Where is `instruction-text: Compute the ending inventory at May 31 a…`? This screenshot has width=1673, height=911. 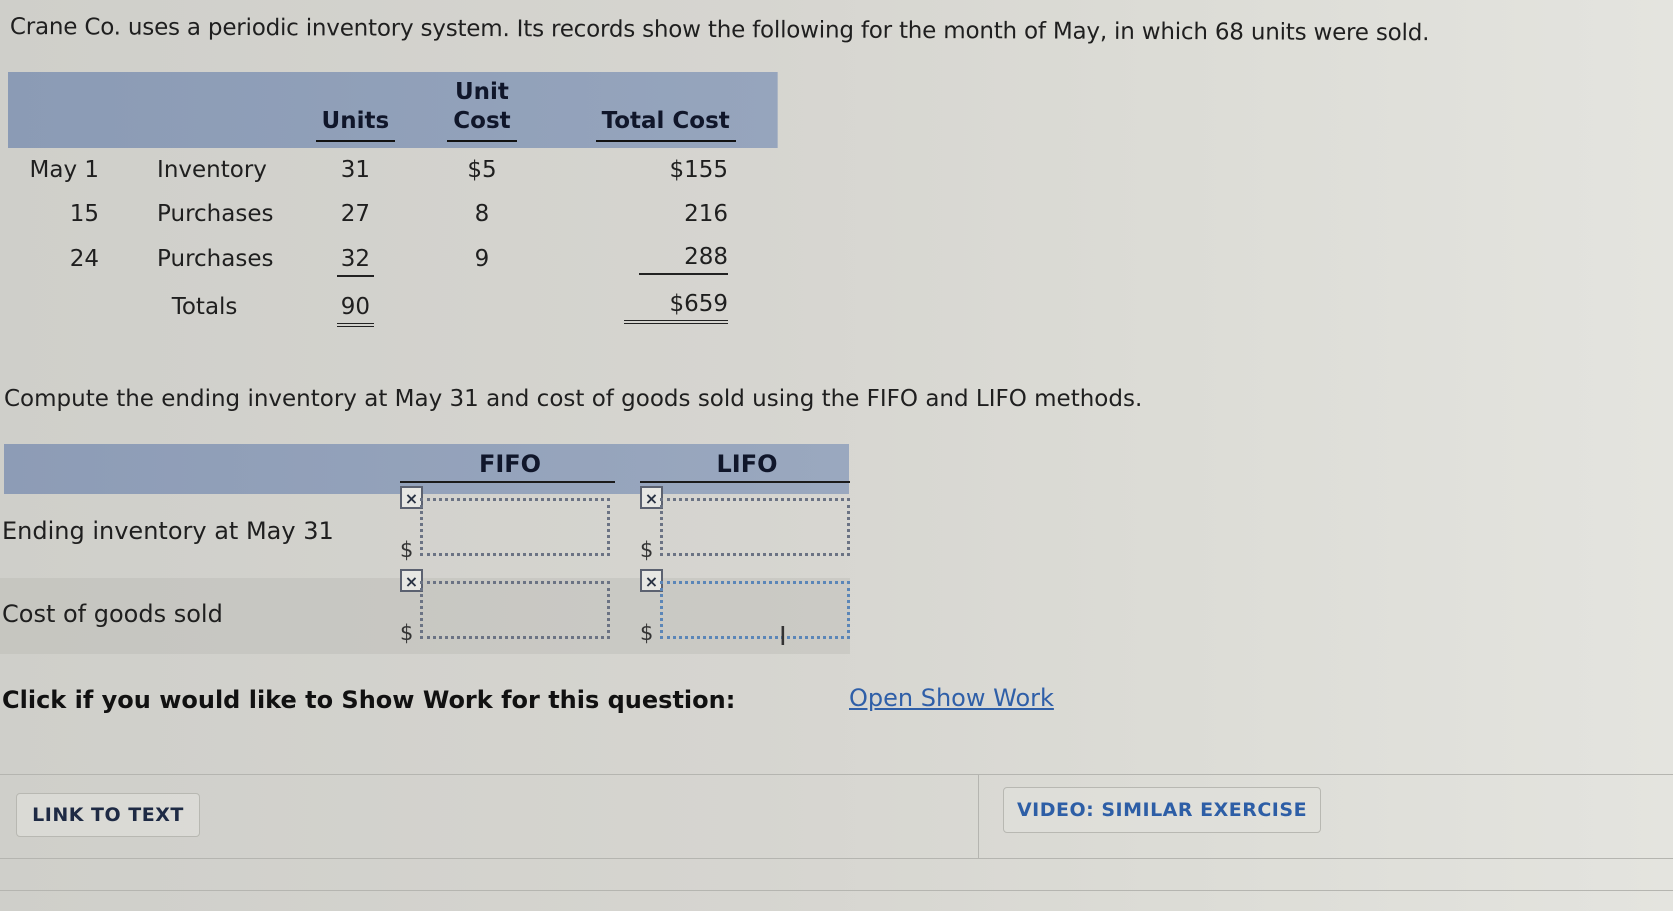 instruction-text: Compute the ending inventory at May 31 a… is located at coordinates (573, 399).